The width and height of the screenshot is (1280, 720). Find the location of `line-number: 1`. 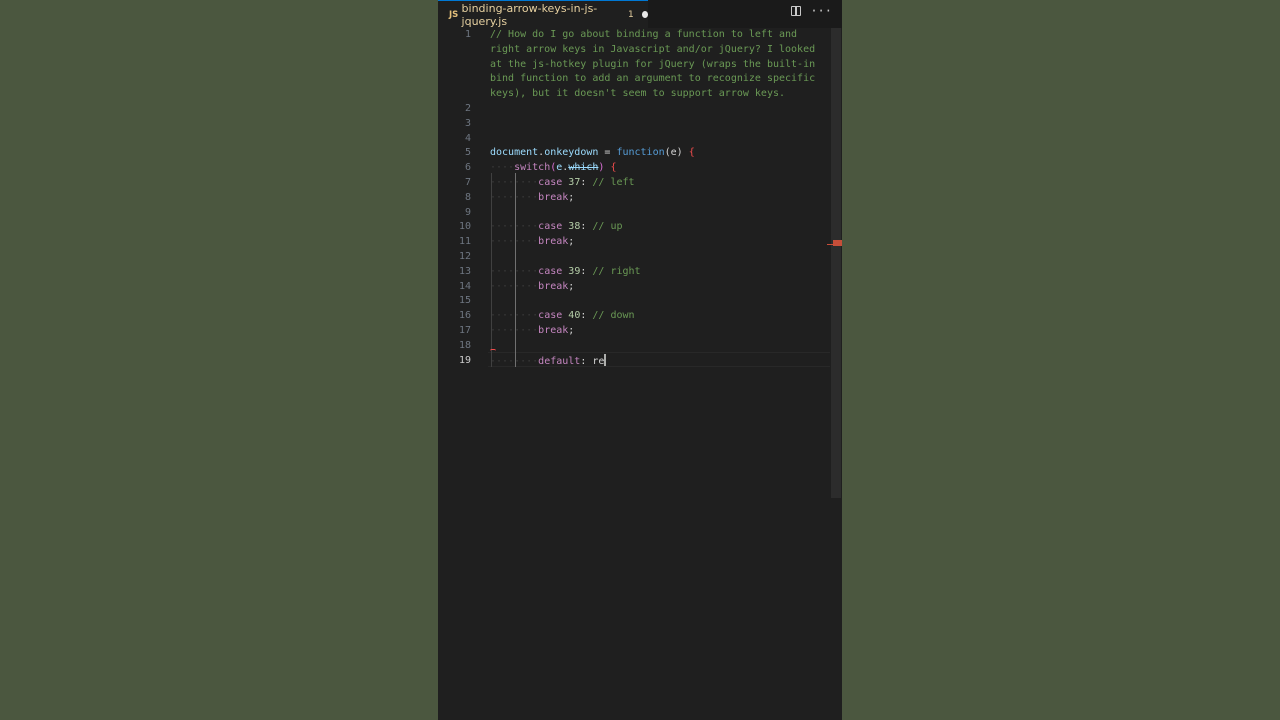

line-number: 1 is located at coordinates (467, 34).